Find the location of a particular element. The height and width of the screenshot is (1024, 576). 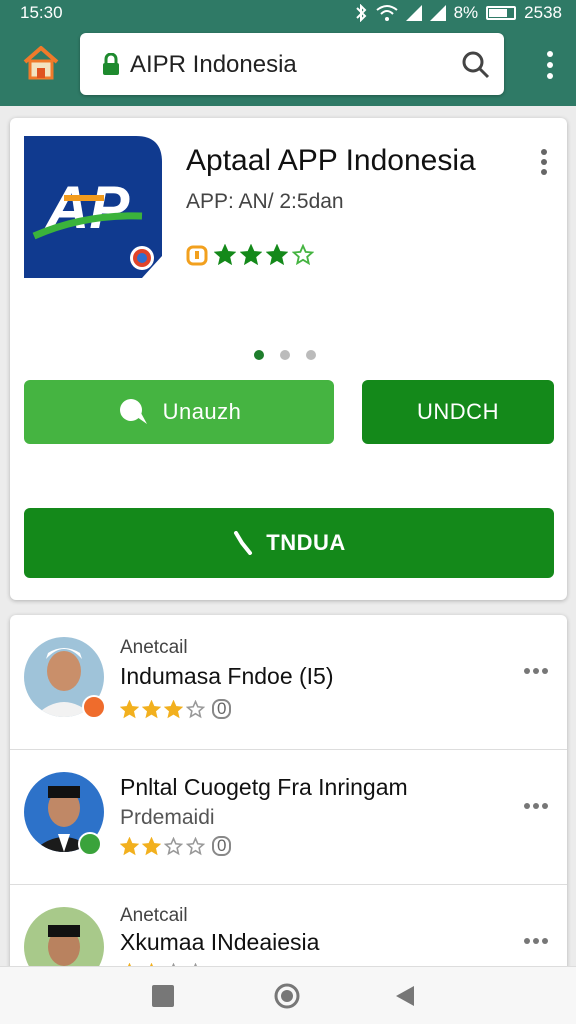

search-icon is located at coordinates (475, 64).